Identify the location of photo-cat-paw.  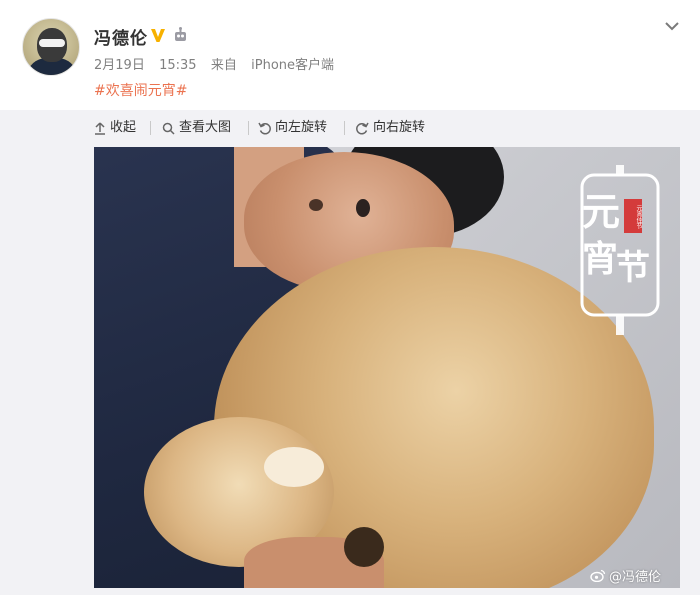
(294, 467).